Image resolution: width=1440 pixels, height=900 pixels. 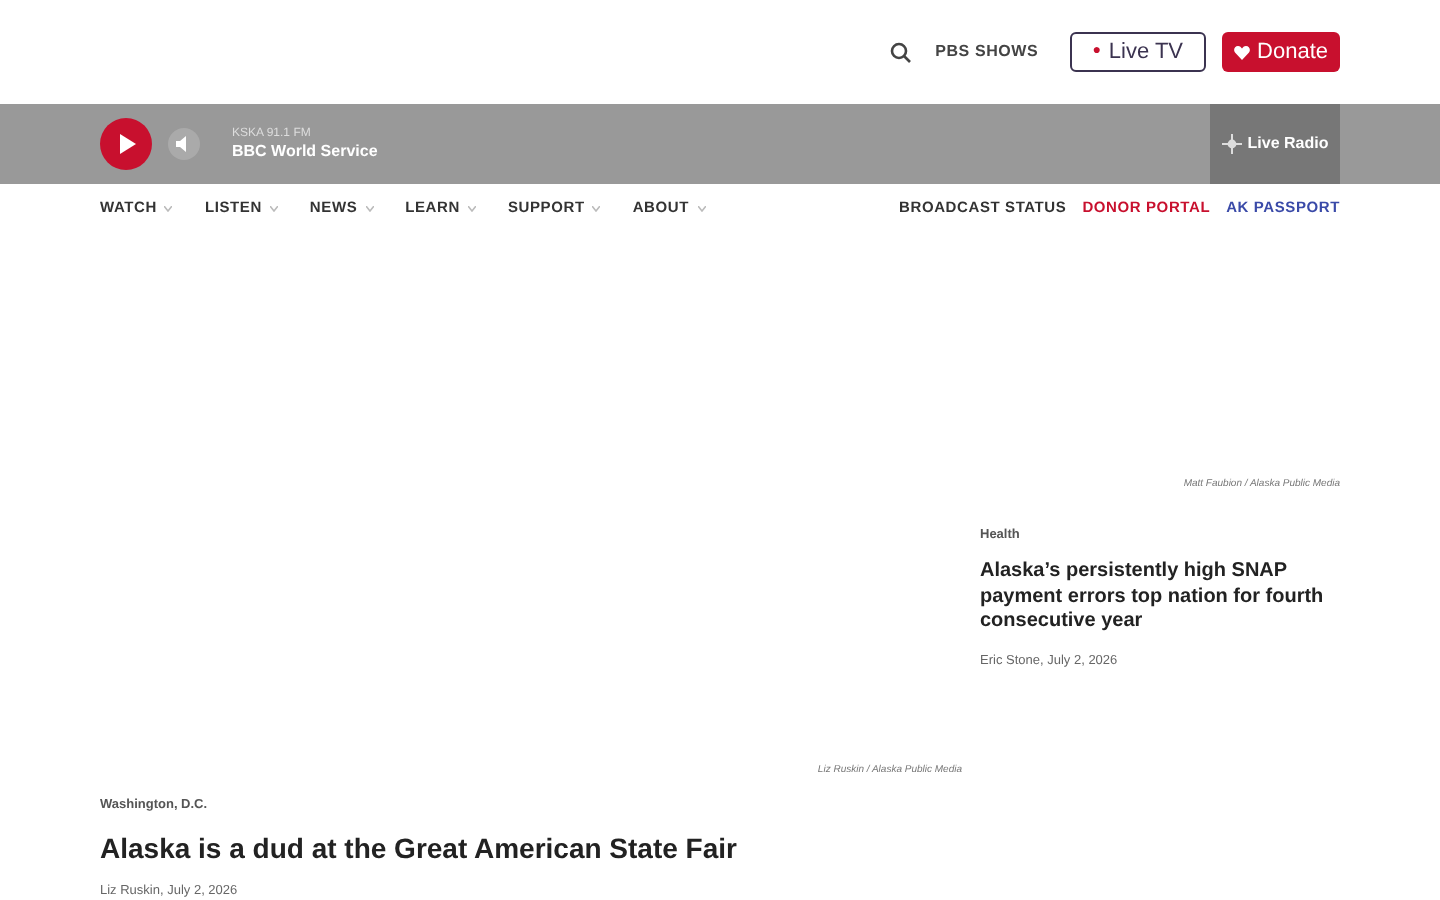 I want to click on heart-icon, so click(x=1241, y=52).